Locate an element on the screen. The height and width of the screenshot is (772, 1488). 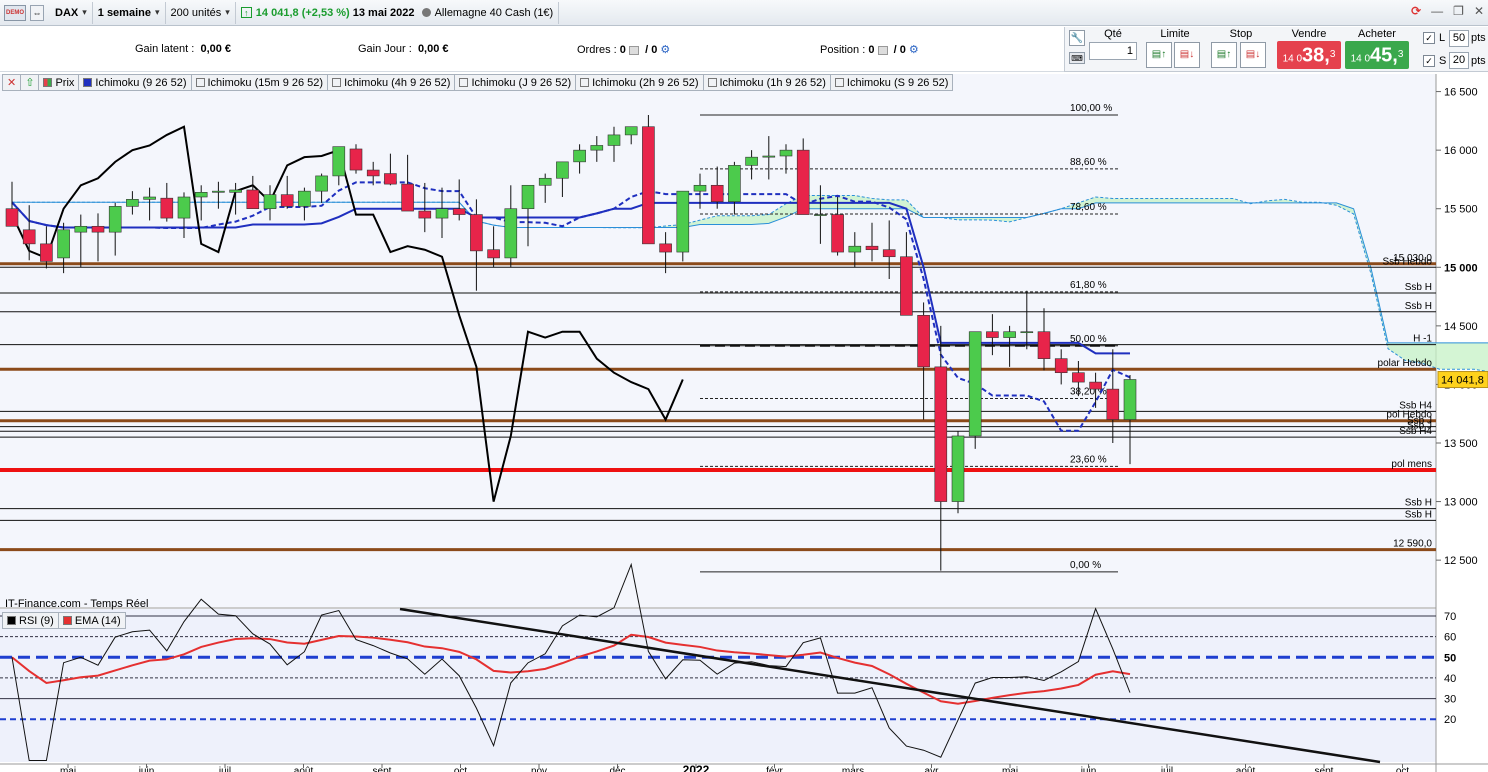
close-icon: ✕ is located at coordinates (1479, 11).